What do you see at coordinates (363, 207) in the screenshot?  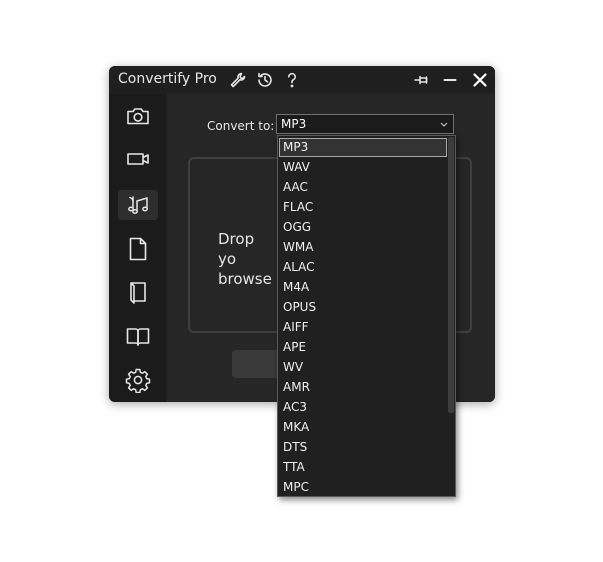 I see `dropdown-option-flac: FLAC` at bounding box center [363, 207].